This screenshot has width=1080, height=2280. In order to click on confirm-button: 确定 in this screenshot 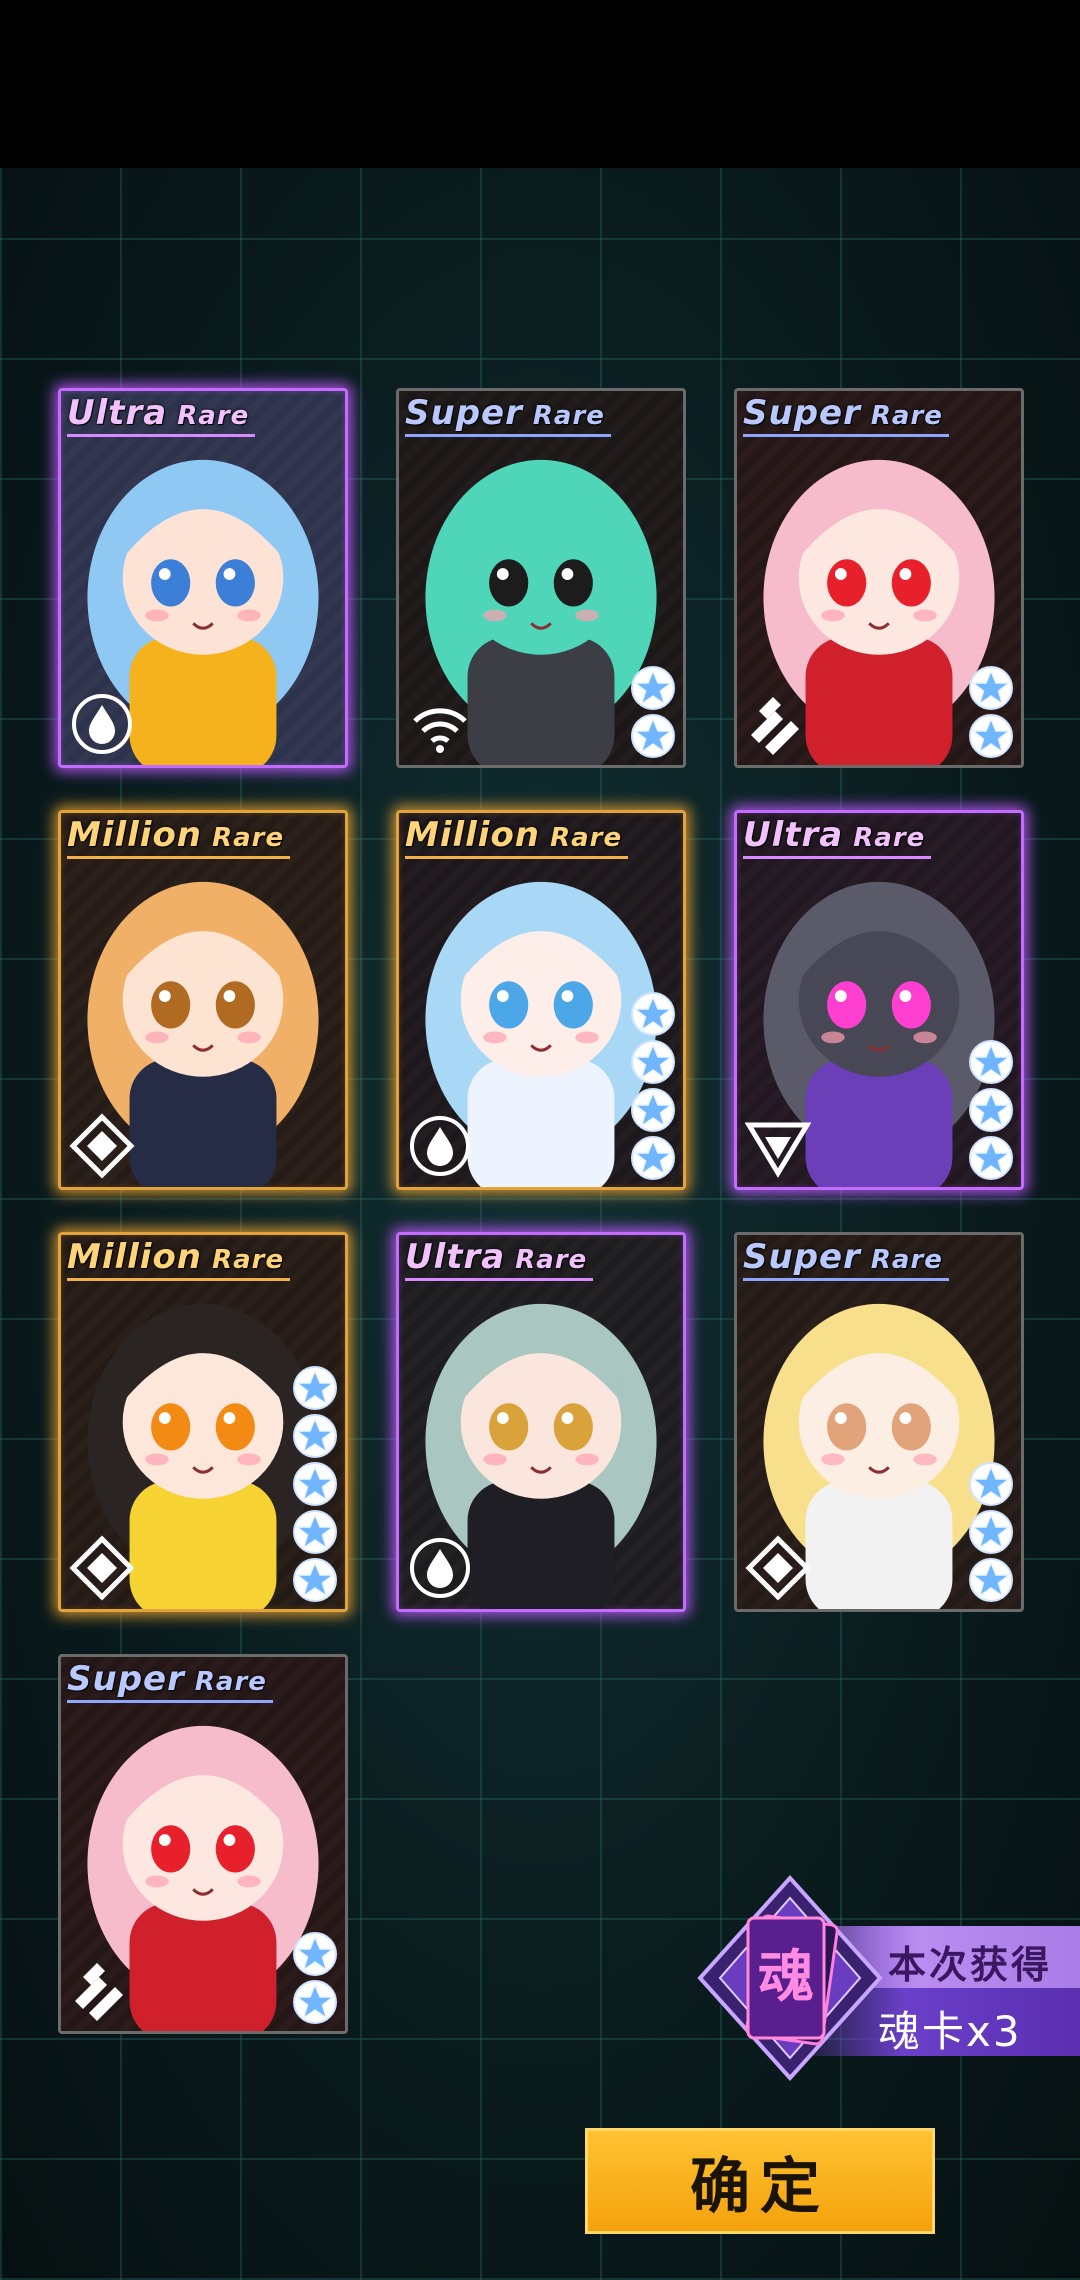, I will do `click(760, 2181)`.